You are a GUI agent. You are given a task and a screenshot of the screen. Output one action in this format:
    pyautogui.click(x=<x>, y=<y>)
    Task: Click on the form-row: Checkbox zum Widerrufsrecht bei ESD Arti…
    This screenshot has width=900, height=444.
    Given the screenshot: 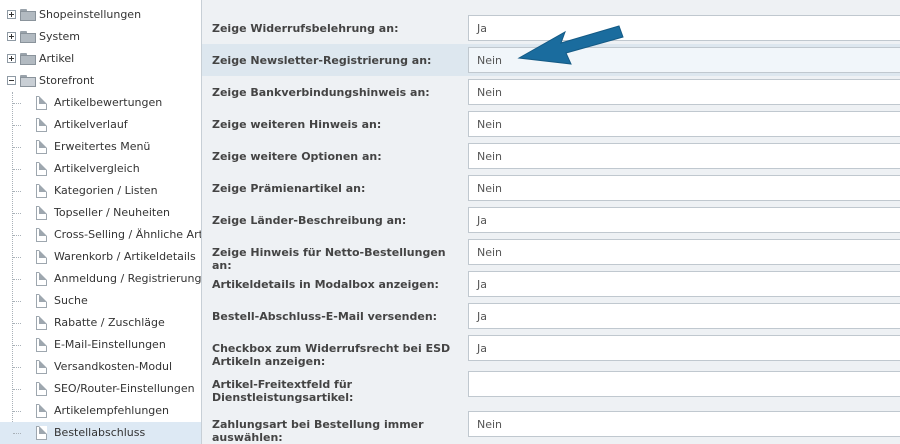 What is the action you would take?
    pyautogui.click(x=551, y=350)
    